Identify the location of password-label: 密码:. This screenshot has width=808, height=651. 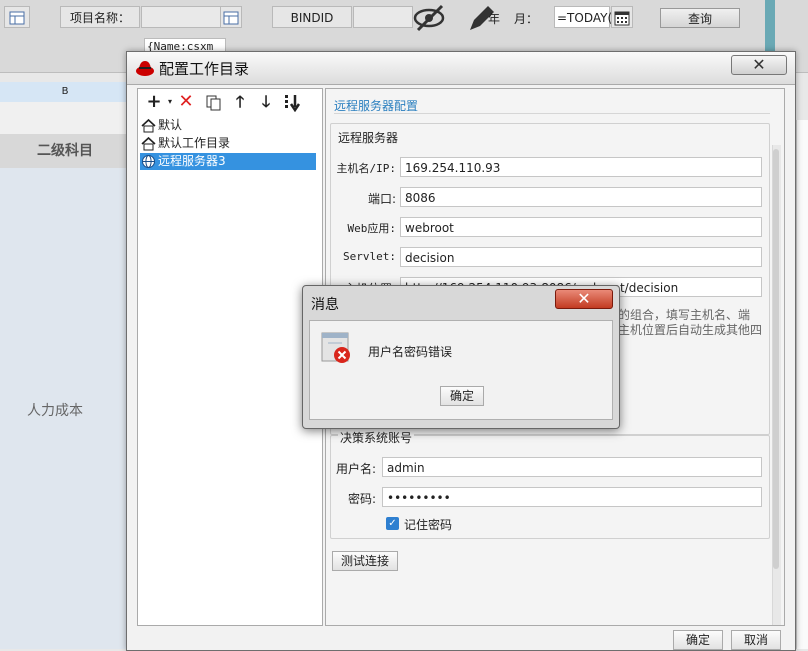
(361, 499).